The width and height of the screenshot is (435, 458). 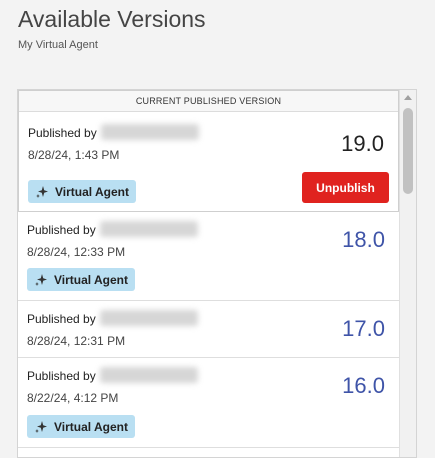 What do you see at coordinates (407, 273) in the screenshot?
I see `vertical-scrollbar` at bounding box center [407, 273].